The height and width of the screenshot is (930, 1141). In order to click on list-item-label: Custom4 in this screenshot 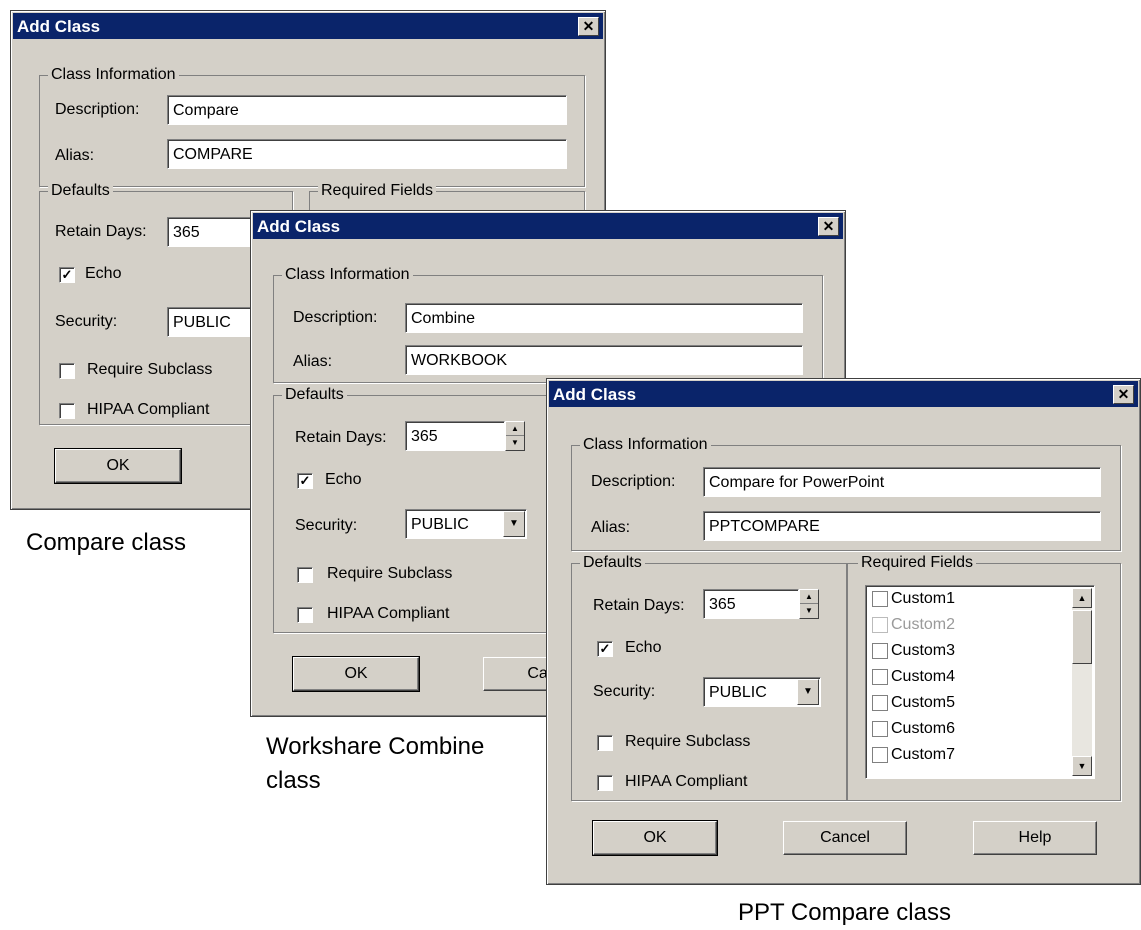, I will do `click(923, 676)`.